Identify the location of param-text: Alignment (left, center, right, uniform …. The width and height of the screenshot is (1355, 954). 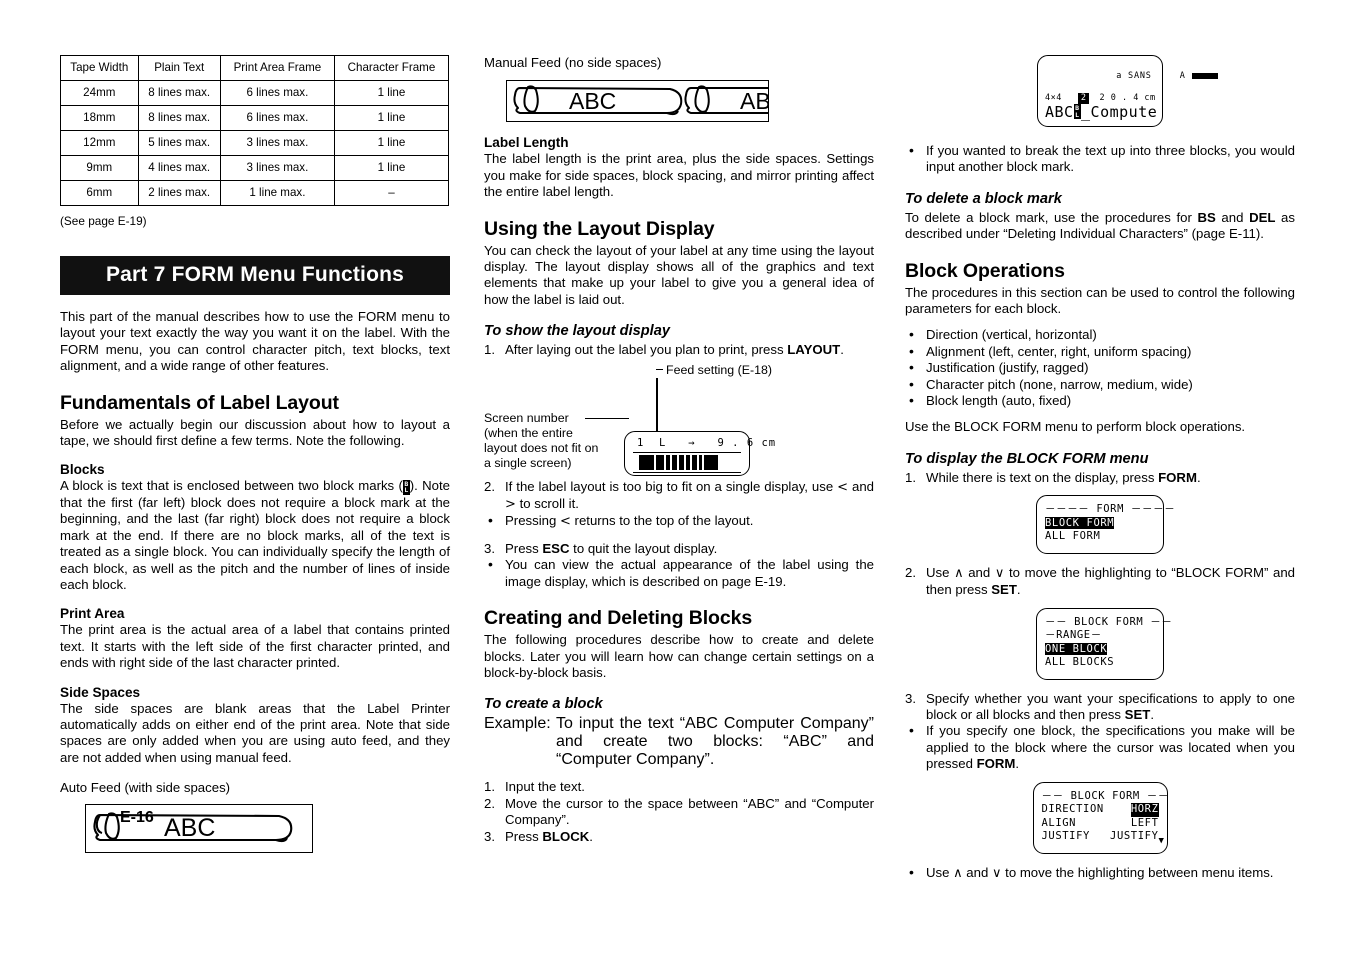
(1059, 351).